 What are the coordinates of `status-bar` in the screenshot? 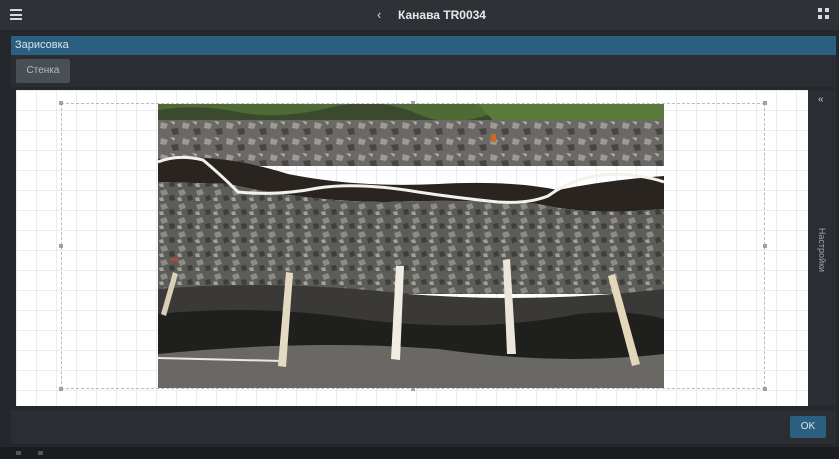 It's located at (419, 453).